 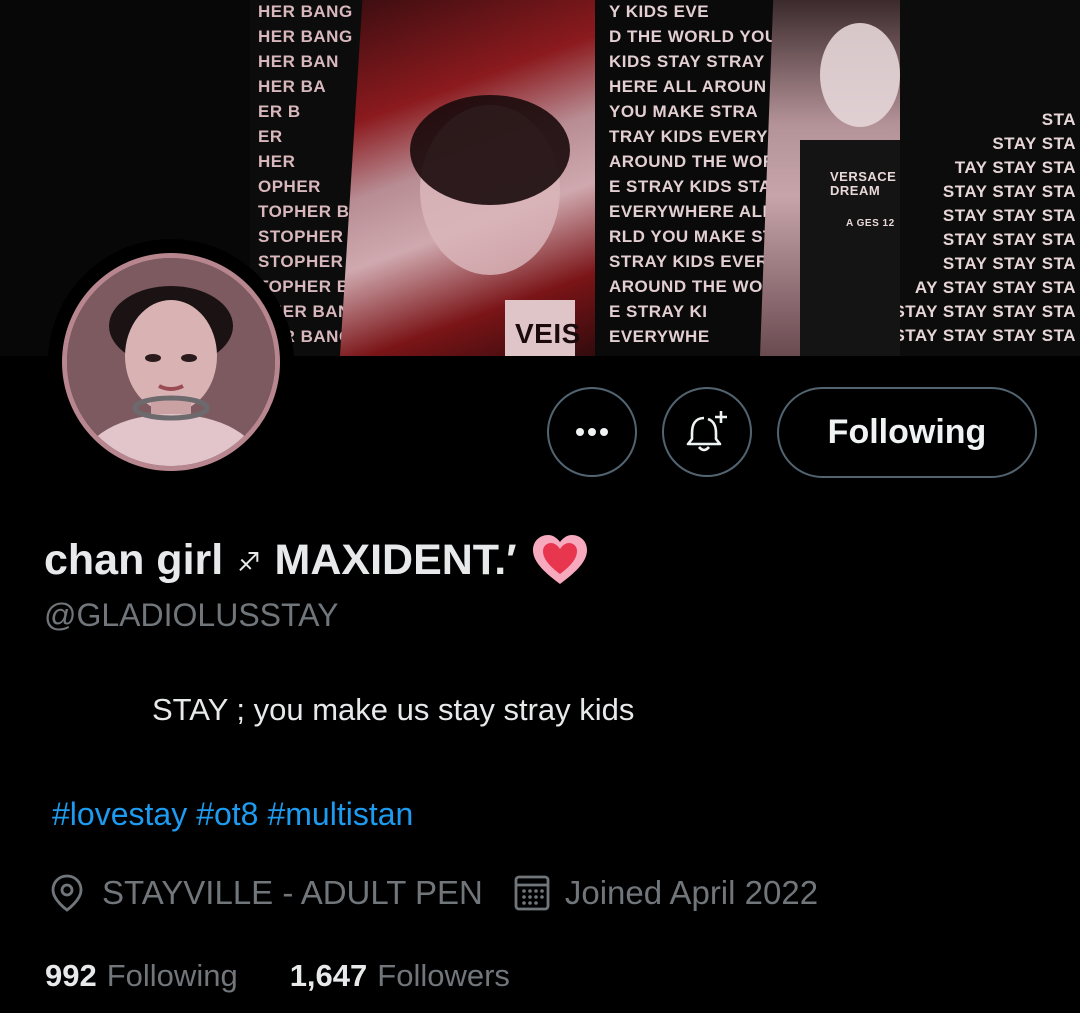 I want to click on banner-text-line: HER BAN, so click(x=298, y=61).